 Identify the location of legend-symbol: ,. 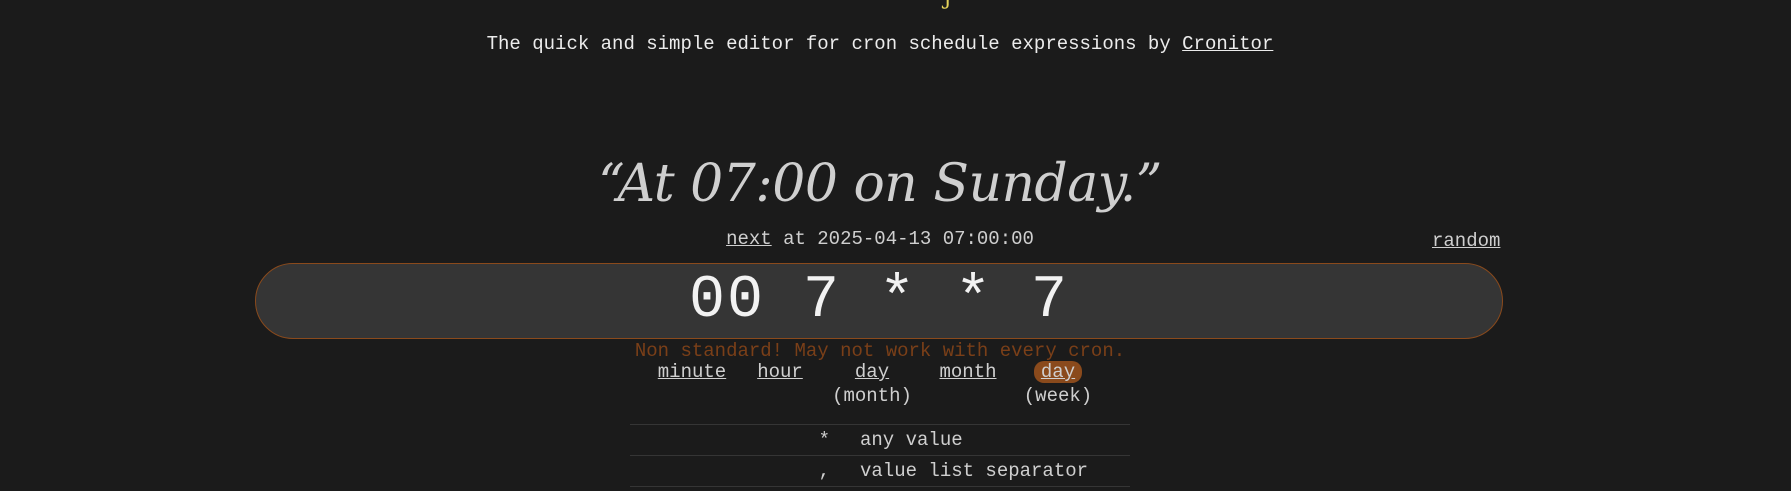
(824, 471).